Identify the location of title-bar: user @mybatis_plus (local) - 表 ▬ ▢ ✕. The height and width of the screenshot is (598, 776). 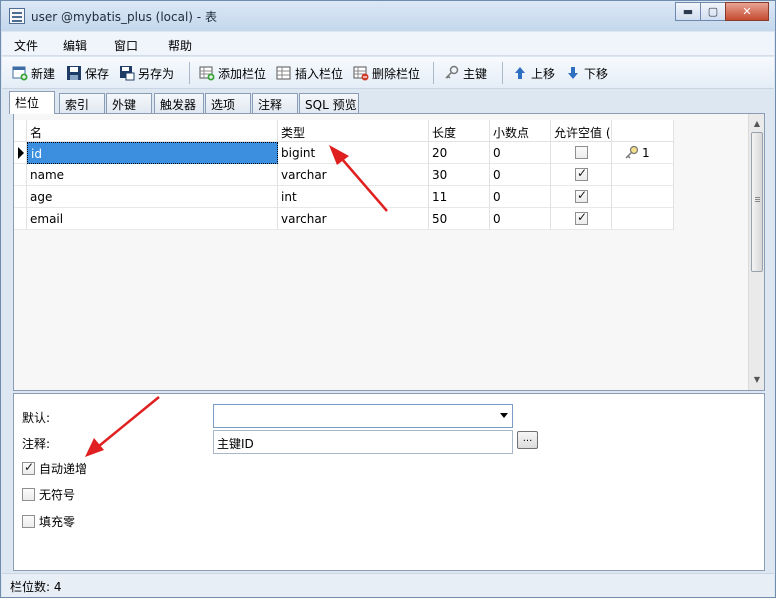
(388, 16).